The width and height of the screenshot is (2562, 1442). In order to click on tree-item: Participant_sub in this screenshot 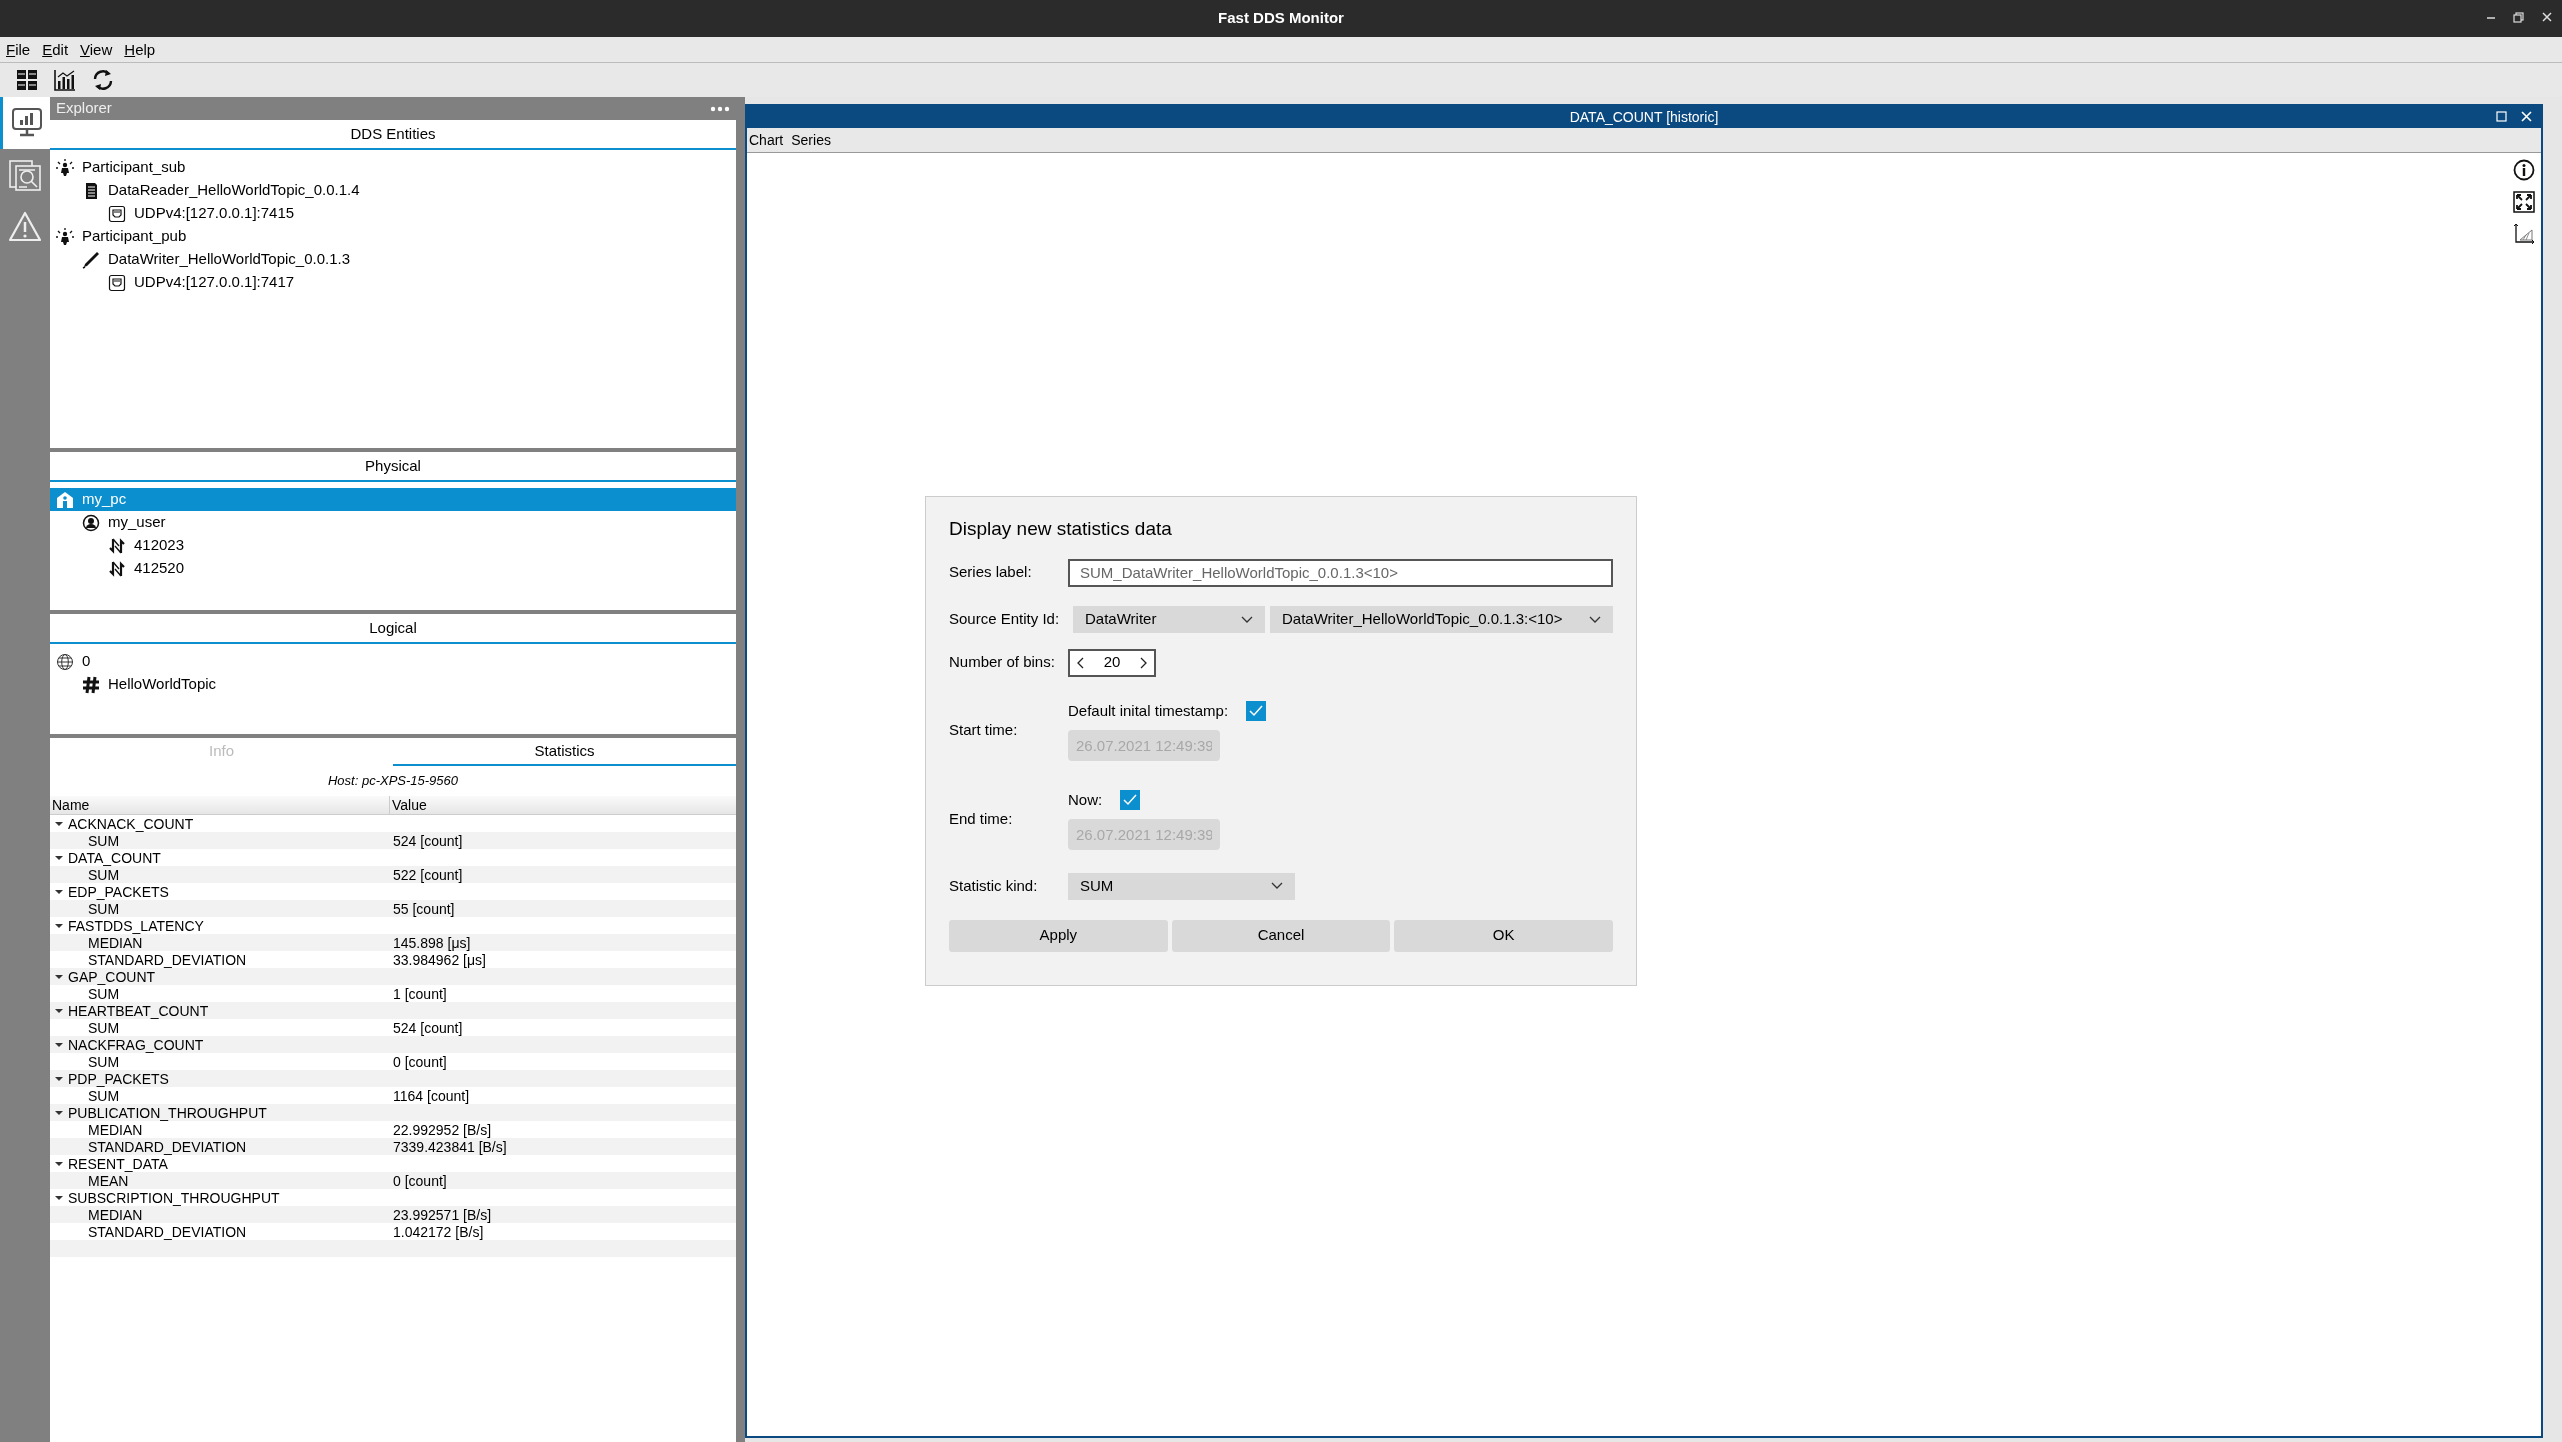, I will do `click(393, 167)`.